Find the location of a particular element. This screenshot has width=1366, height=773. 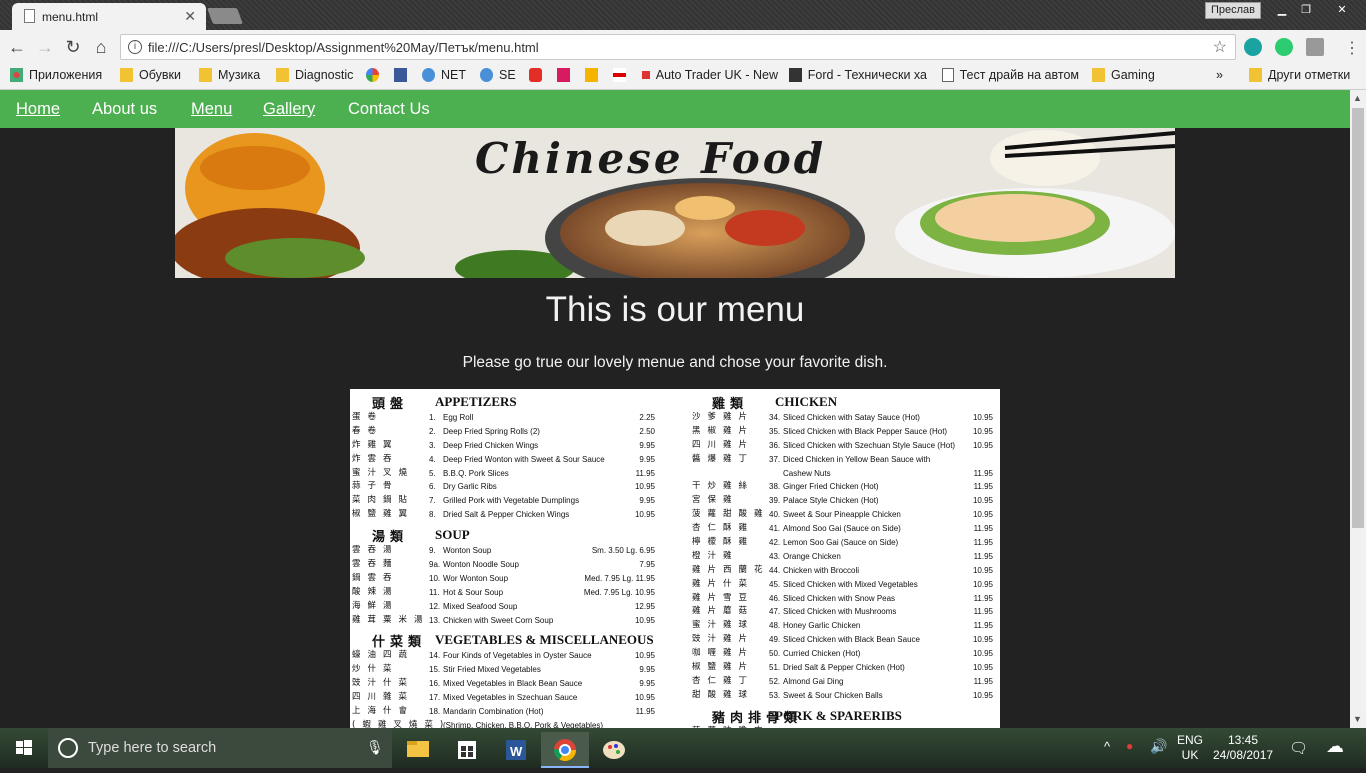

menu-item-number: 45. is located at coordinates (775, 584).